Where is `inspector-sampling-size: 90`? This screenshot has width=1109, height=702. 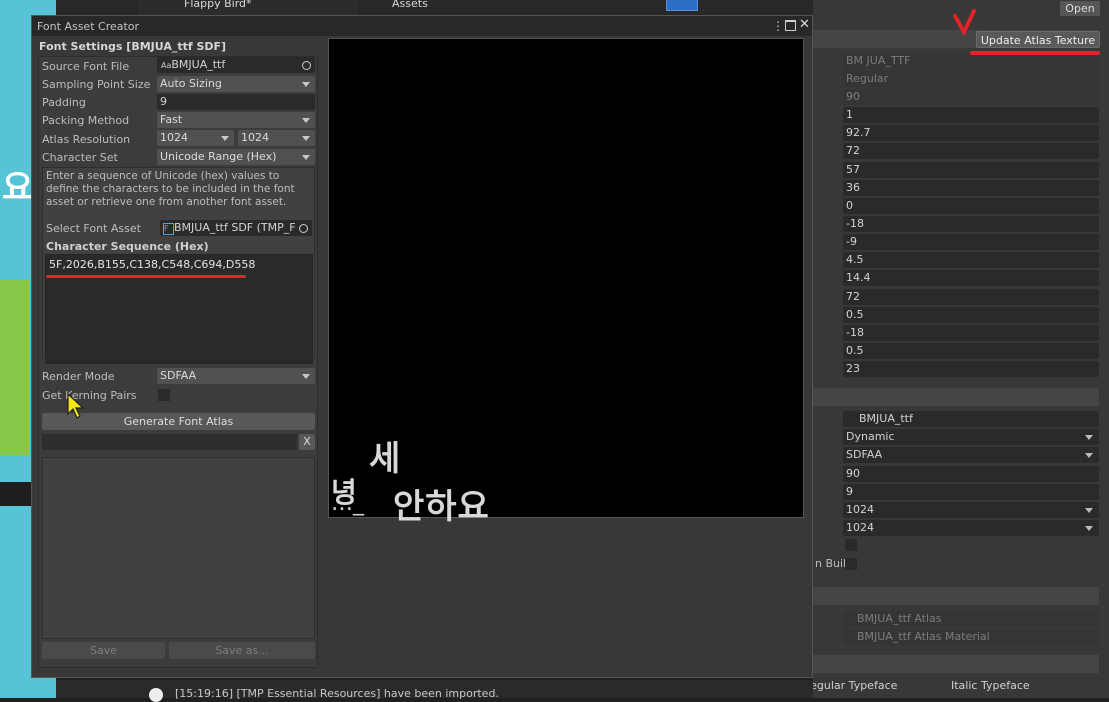 inspector-sampling-size: 90 is located at coordinates (971, 474).